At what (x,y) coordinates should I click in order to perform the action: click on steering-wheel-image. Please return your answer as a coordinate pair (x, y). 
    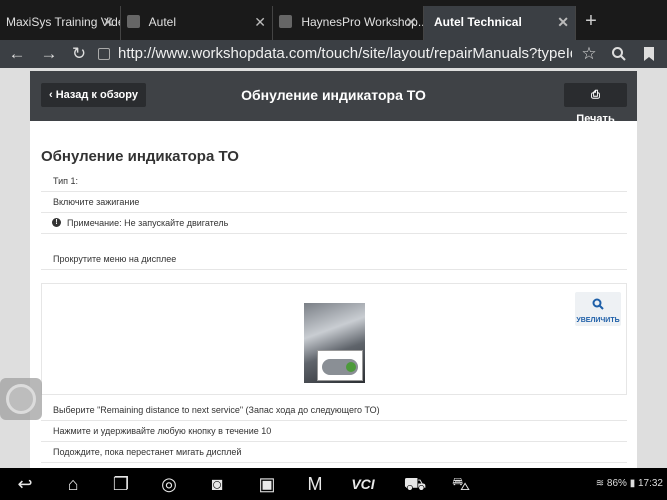
    Looking at the image, I should click on (334, 343).